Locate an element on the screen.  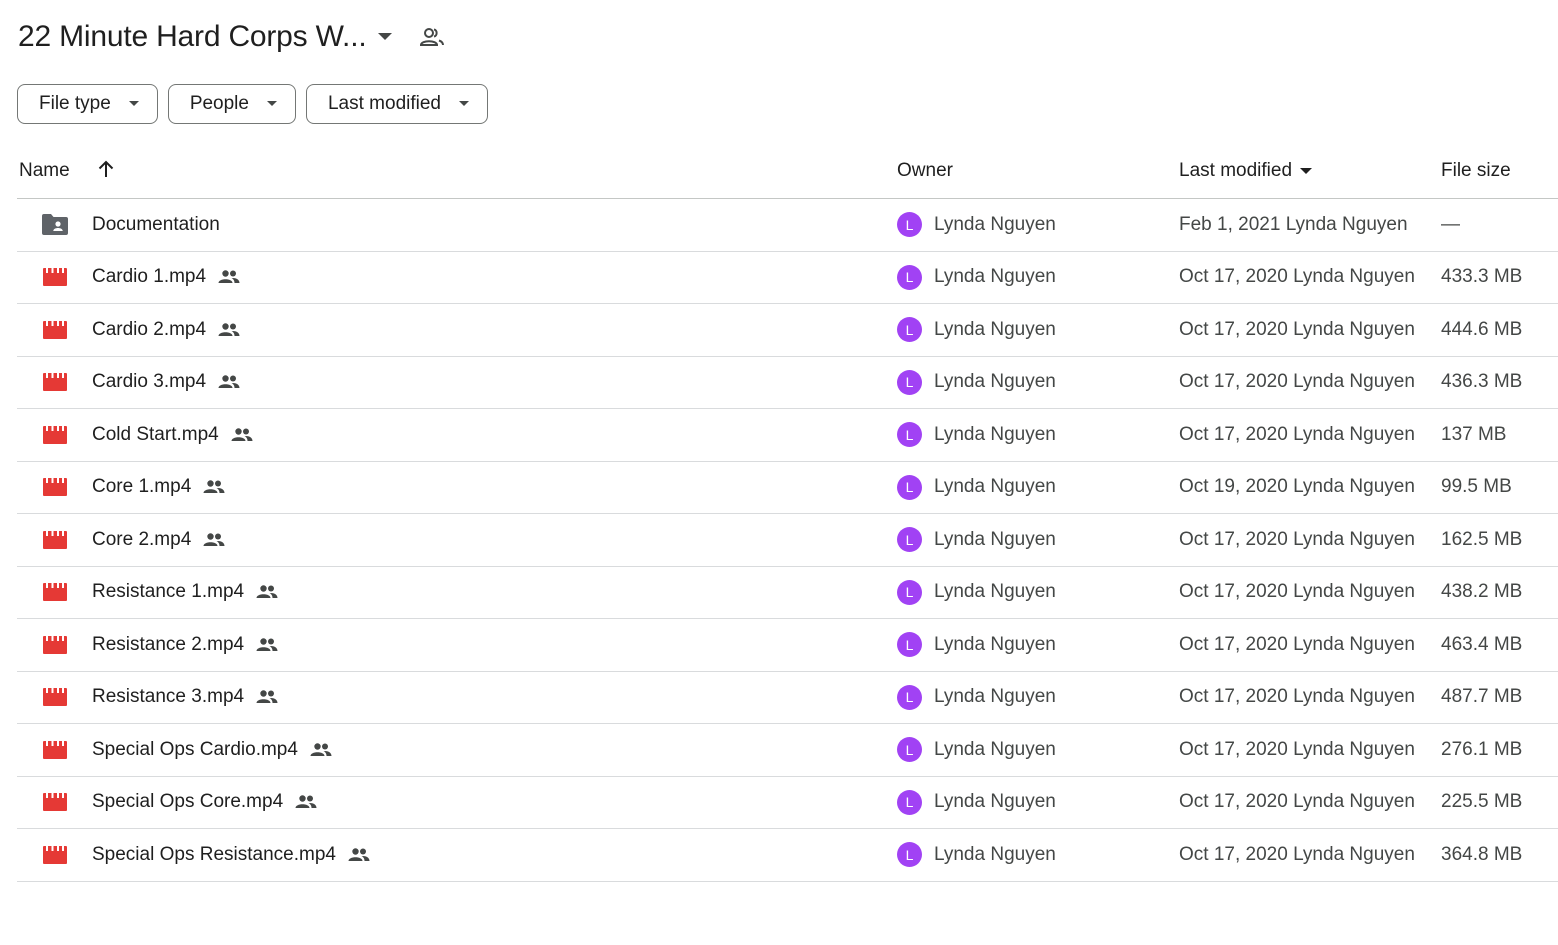
name-column-header: Name is located at coordinates (44, 171).